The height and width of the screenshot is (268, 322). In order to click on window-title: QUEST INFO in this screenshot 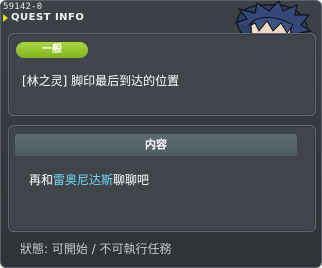, I will do `click(48, 17)`.